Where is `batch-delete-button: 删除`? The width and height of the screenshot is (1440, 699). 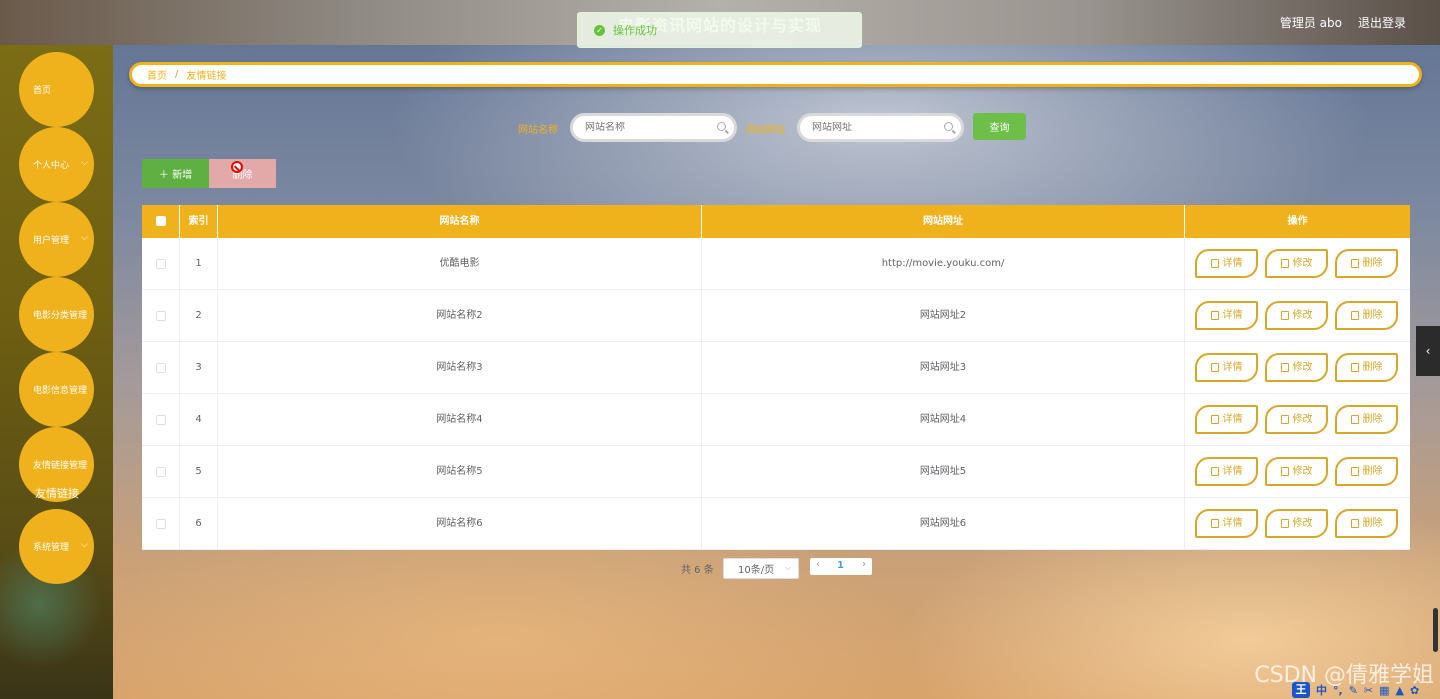 batch-delete-button: 删除 is located at coordinates (242, 173).